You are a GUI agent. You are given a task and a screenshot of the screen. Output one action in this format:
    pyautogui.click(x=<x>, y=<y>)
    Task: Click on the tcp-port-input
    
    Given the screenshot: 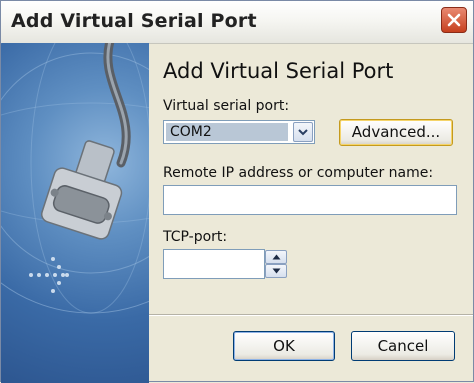 What is the action you would take?
    pyautogui.click(x=214, y=264)
    